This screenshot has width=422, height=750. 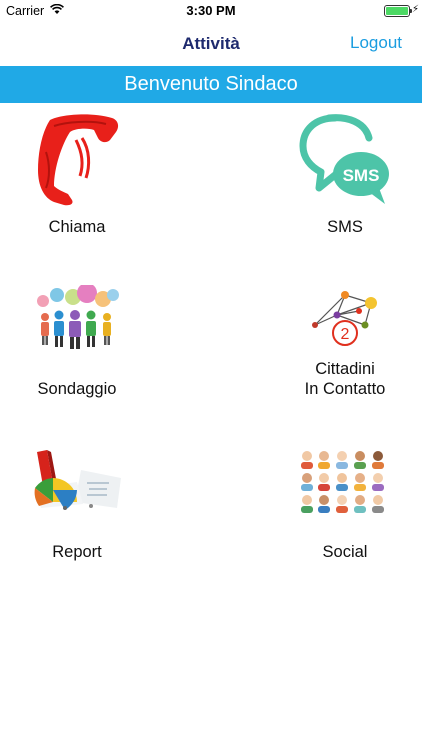 I want to click on tile-label: Sondaggio, so click(x=77, y=389).